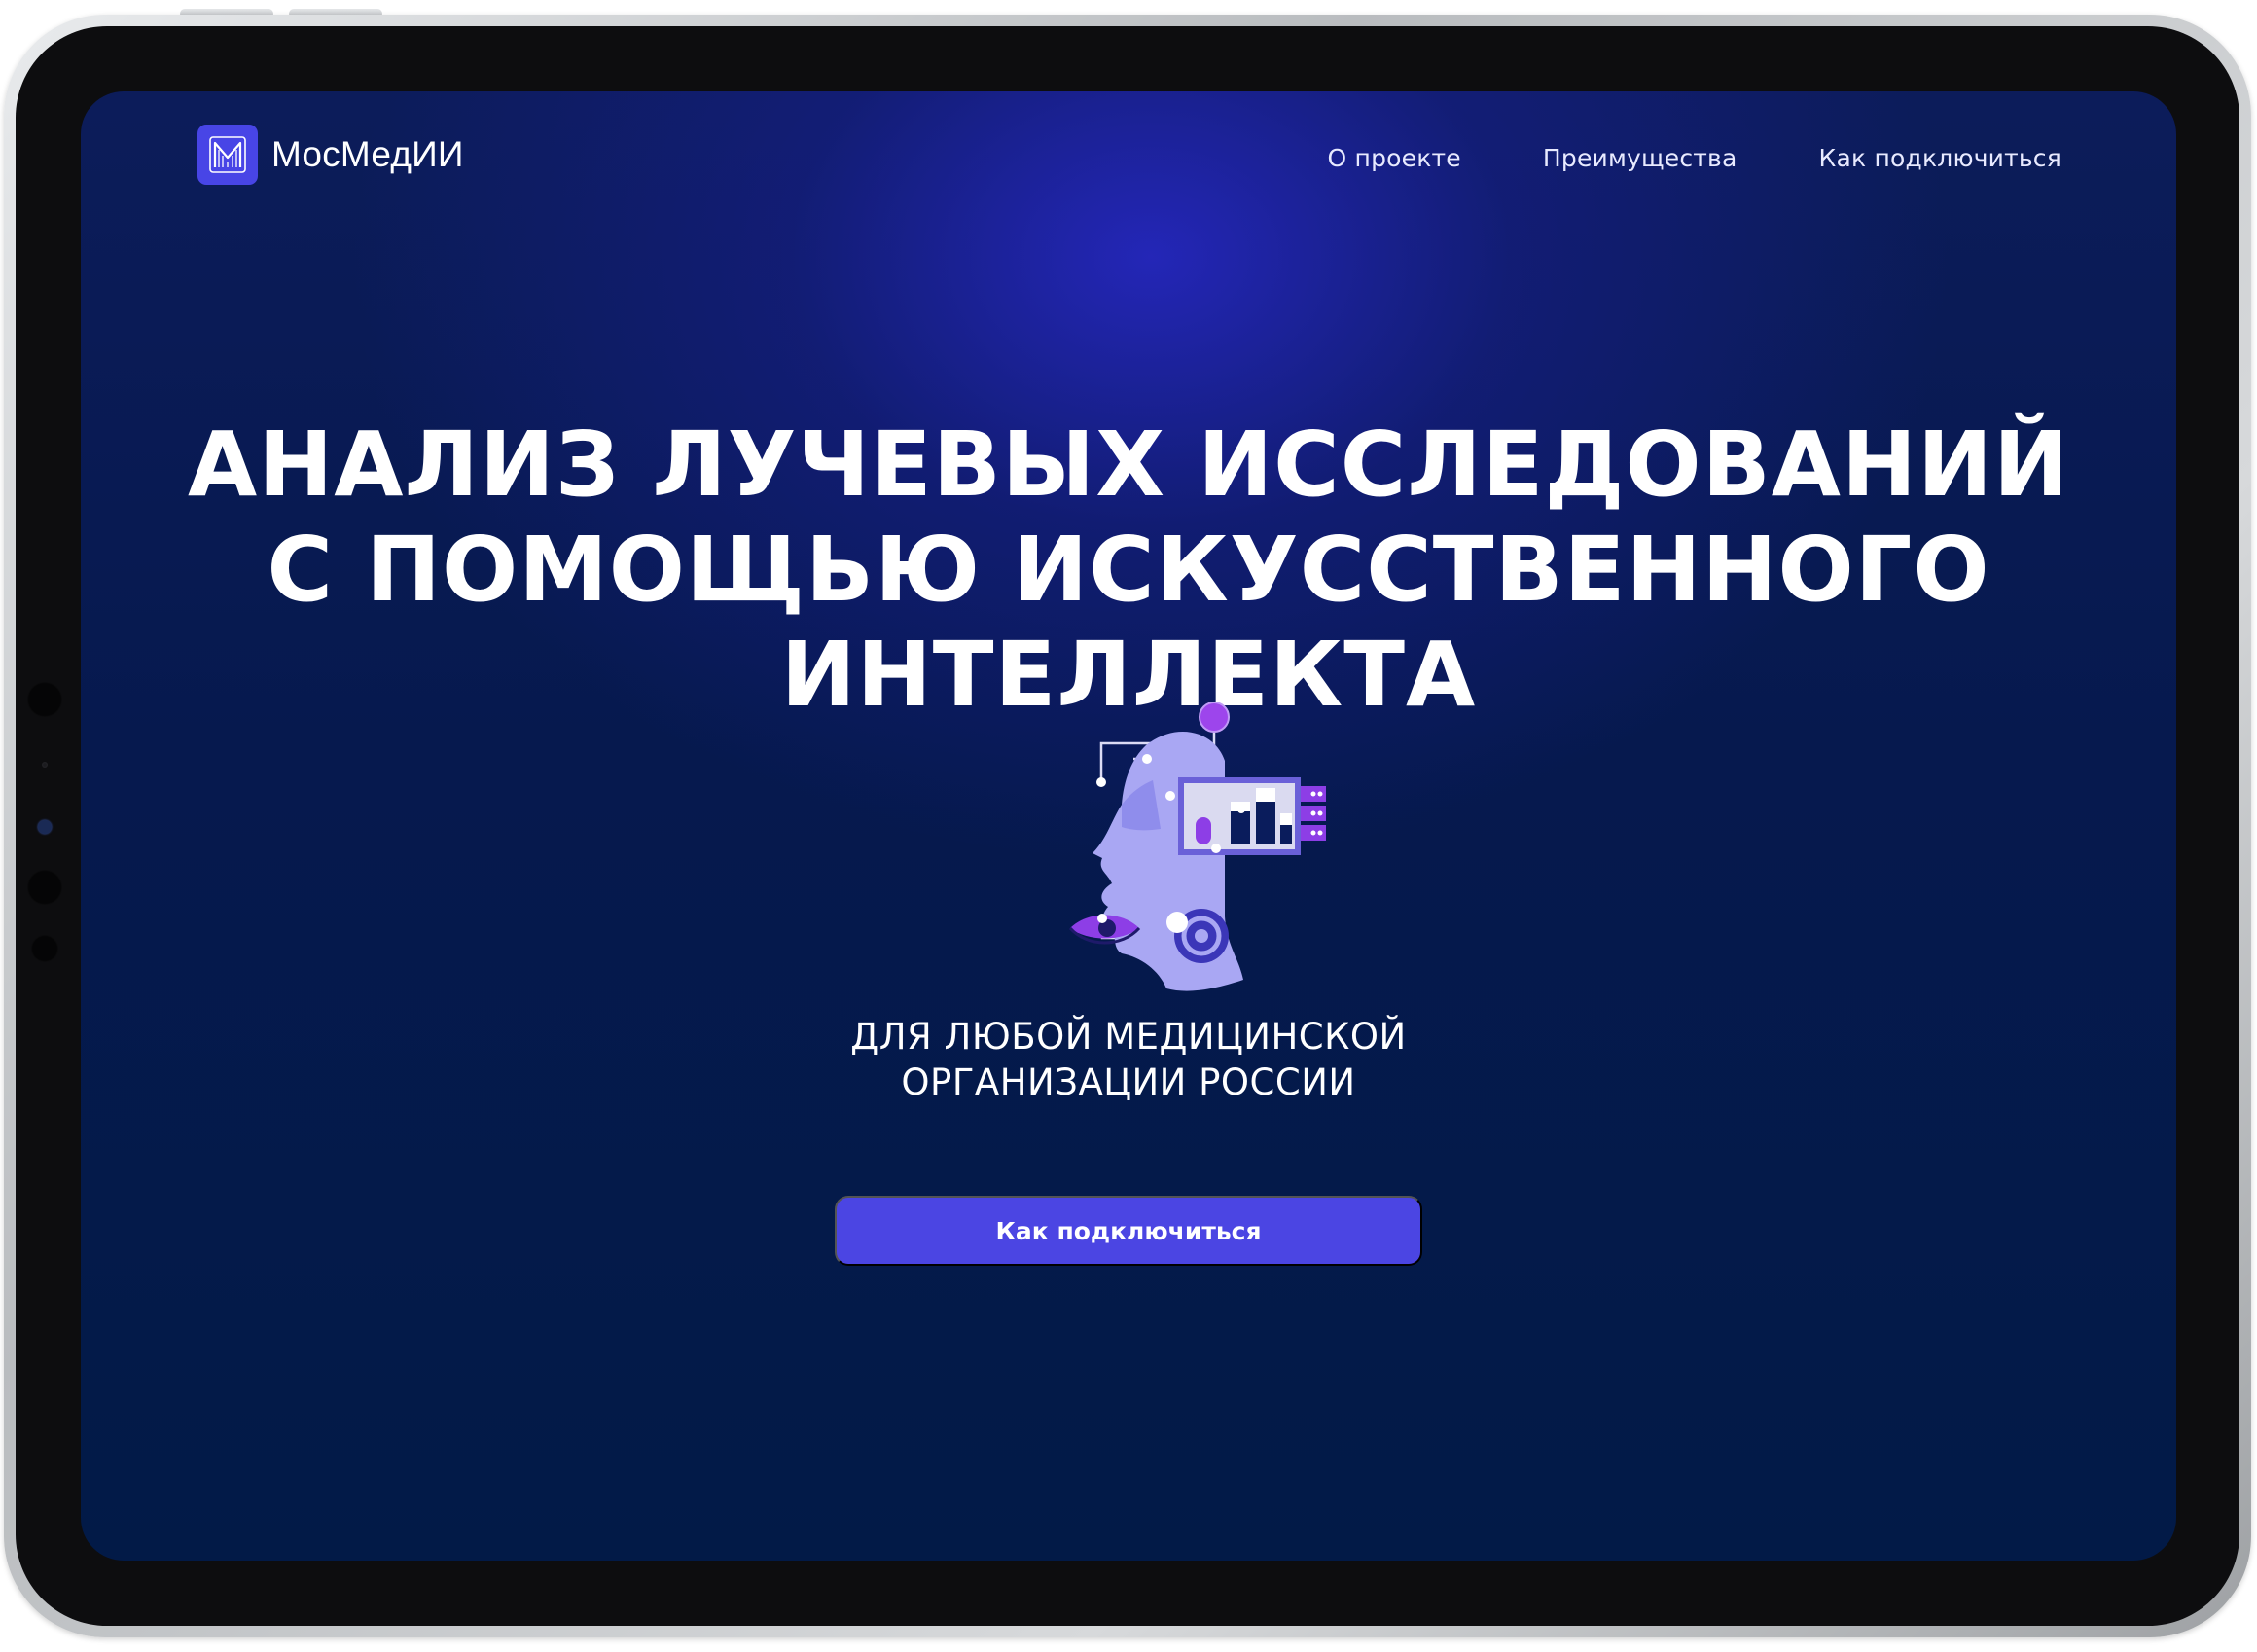 Image resolution: width=2257 pixels, height=1652 pixels. I want to click on nav-item-about: О проекте, so click(1394, 158).